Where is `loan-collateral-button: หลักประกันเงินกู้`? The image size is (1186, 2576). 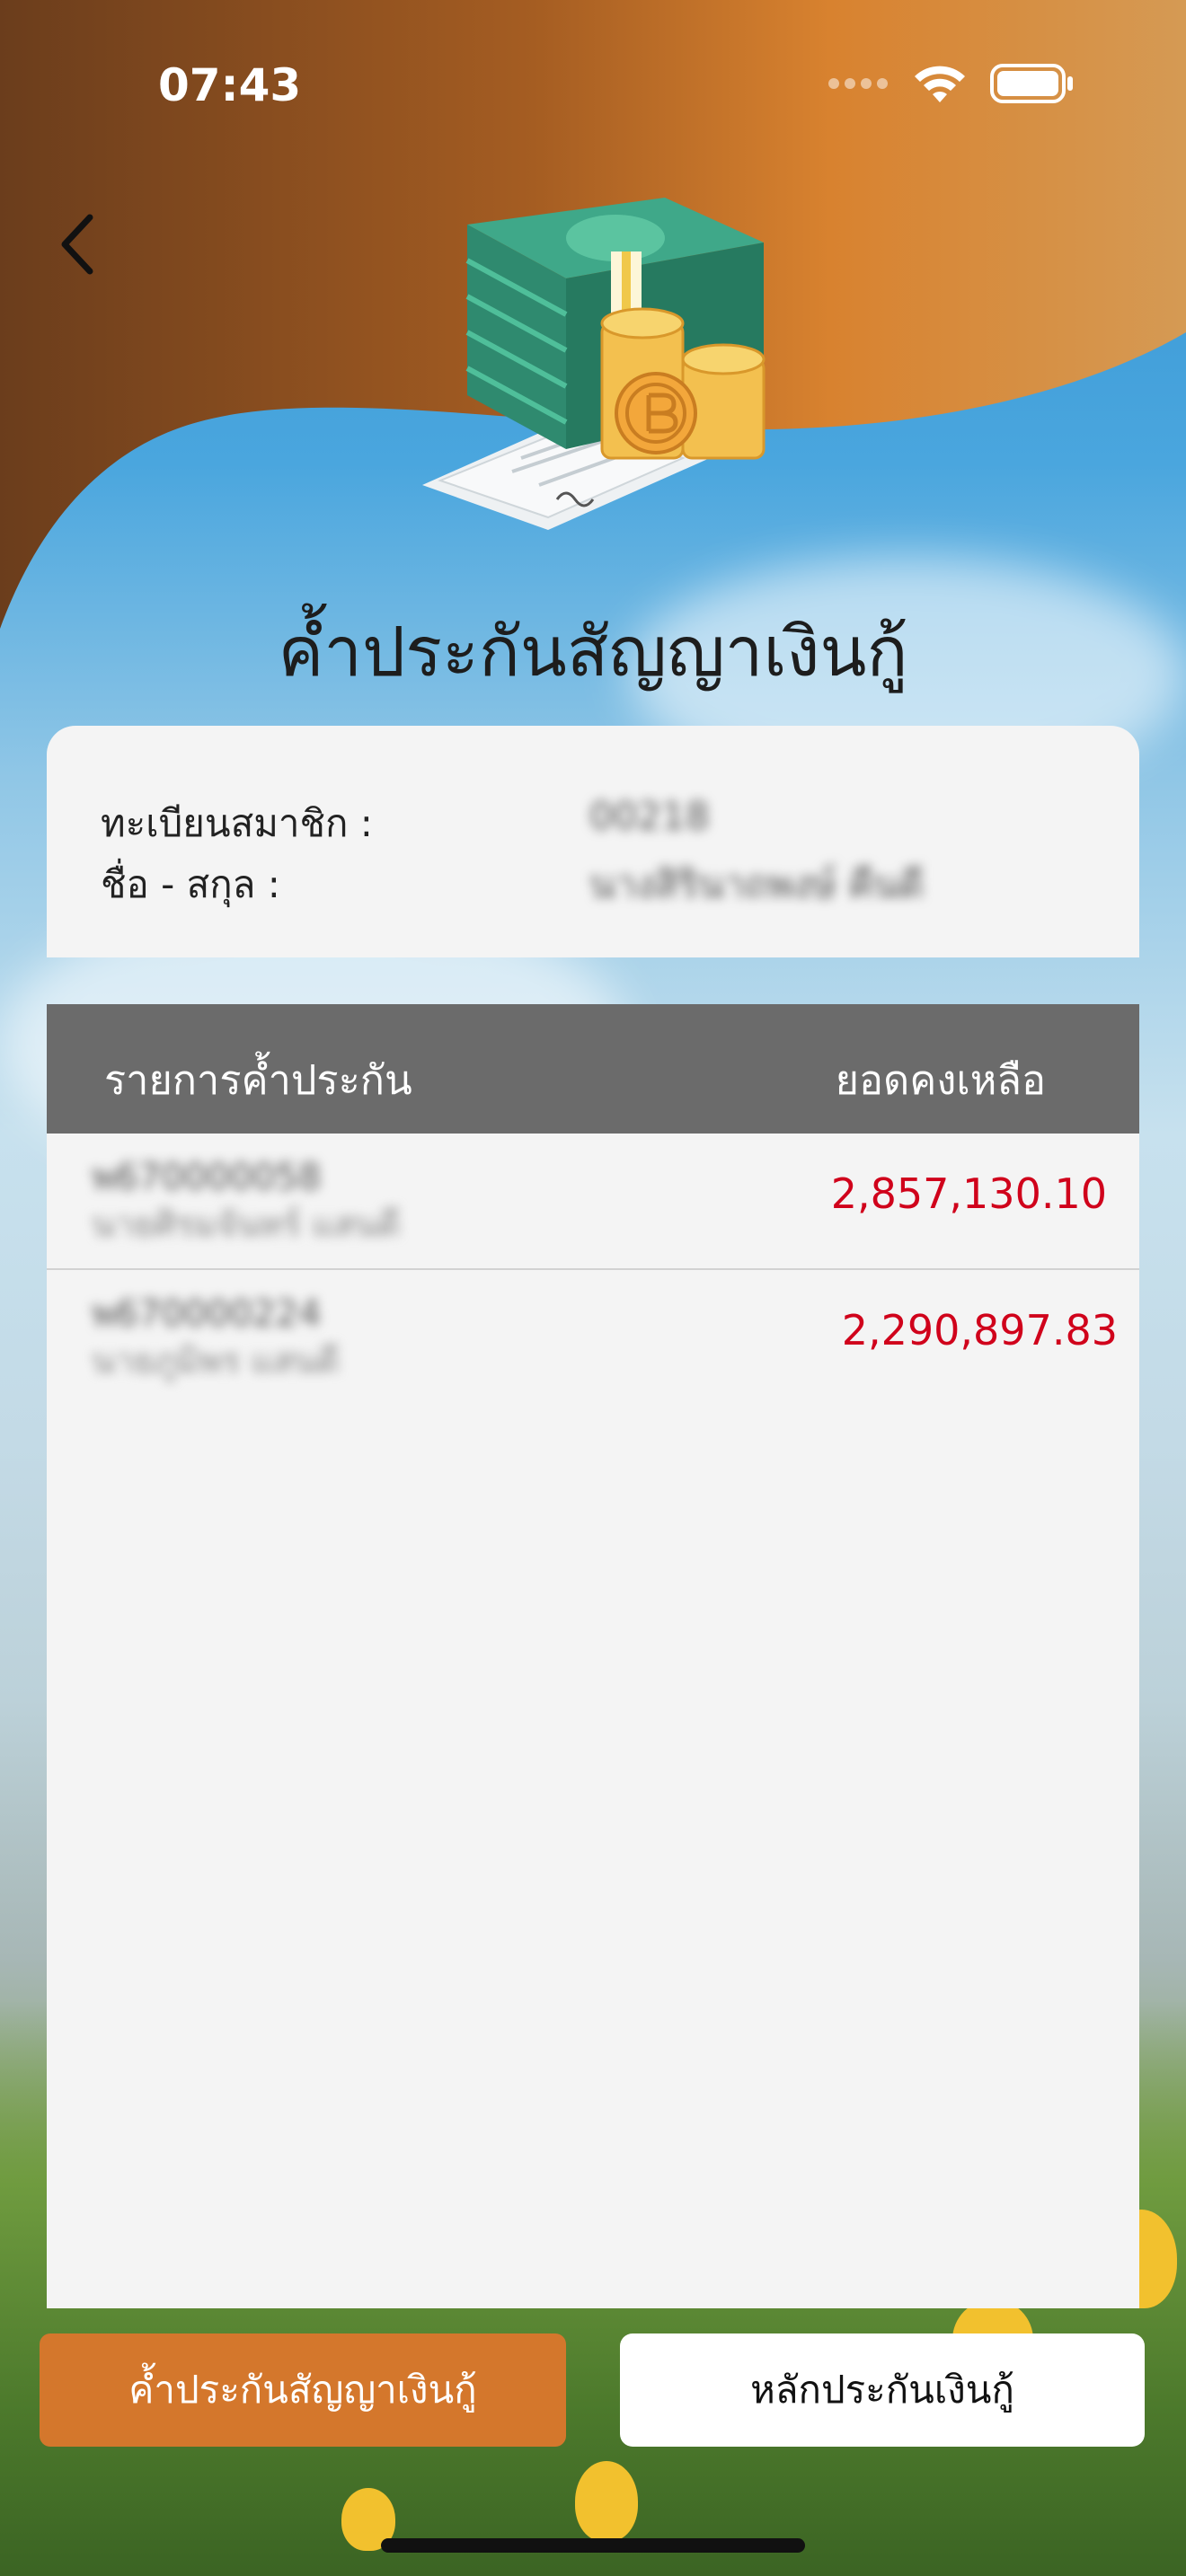
loan-collateral-button: หลักประกันเงินกู้ is located at coordinates (882, 2390).